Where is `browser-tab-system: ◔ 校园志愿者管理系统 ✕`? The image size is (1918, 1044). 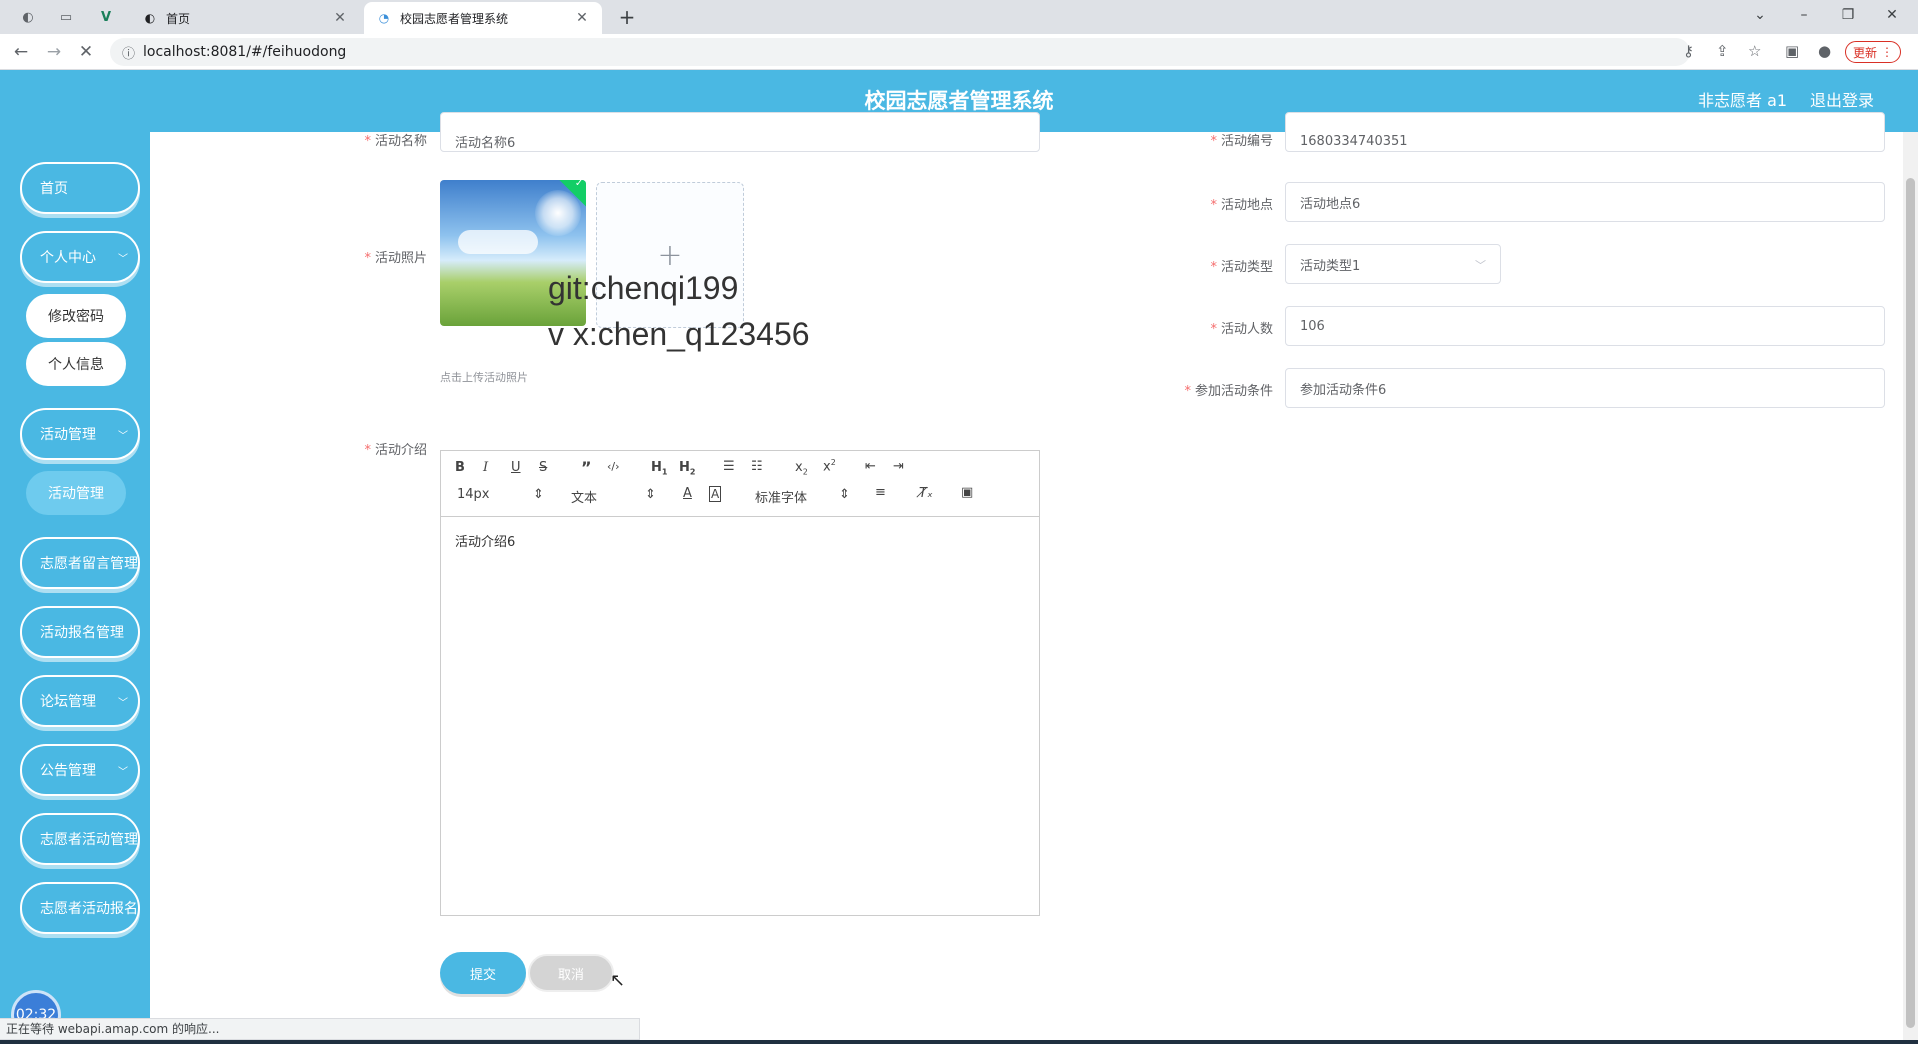 browser-tab-system: ◔ 校园志愿者管理系统 ✕ is located at coordinates (483, 18).